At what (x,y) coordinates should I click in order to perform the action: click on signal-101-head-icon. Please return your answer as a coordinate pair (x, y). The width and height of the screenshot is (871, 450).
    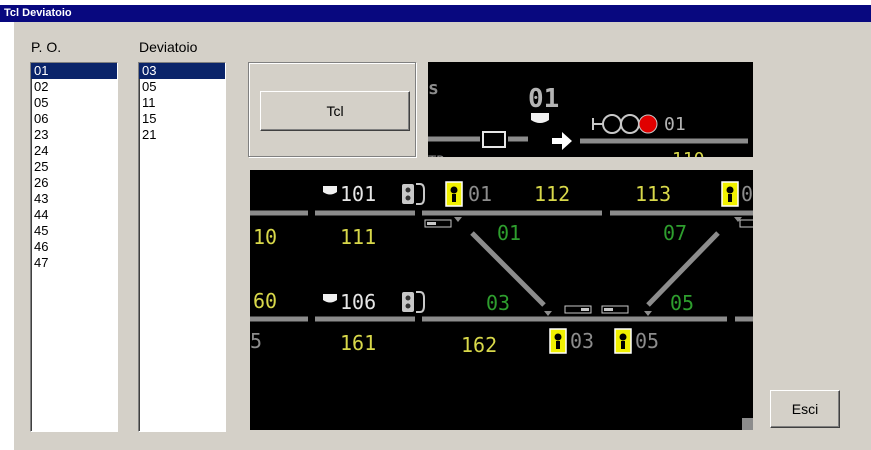
    Looking at the image, I should click on (330, 190).